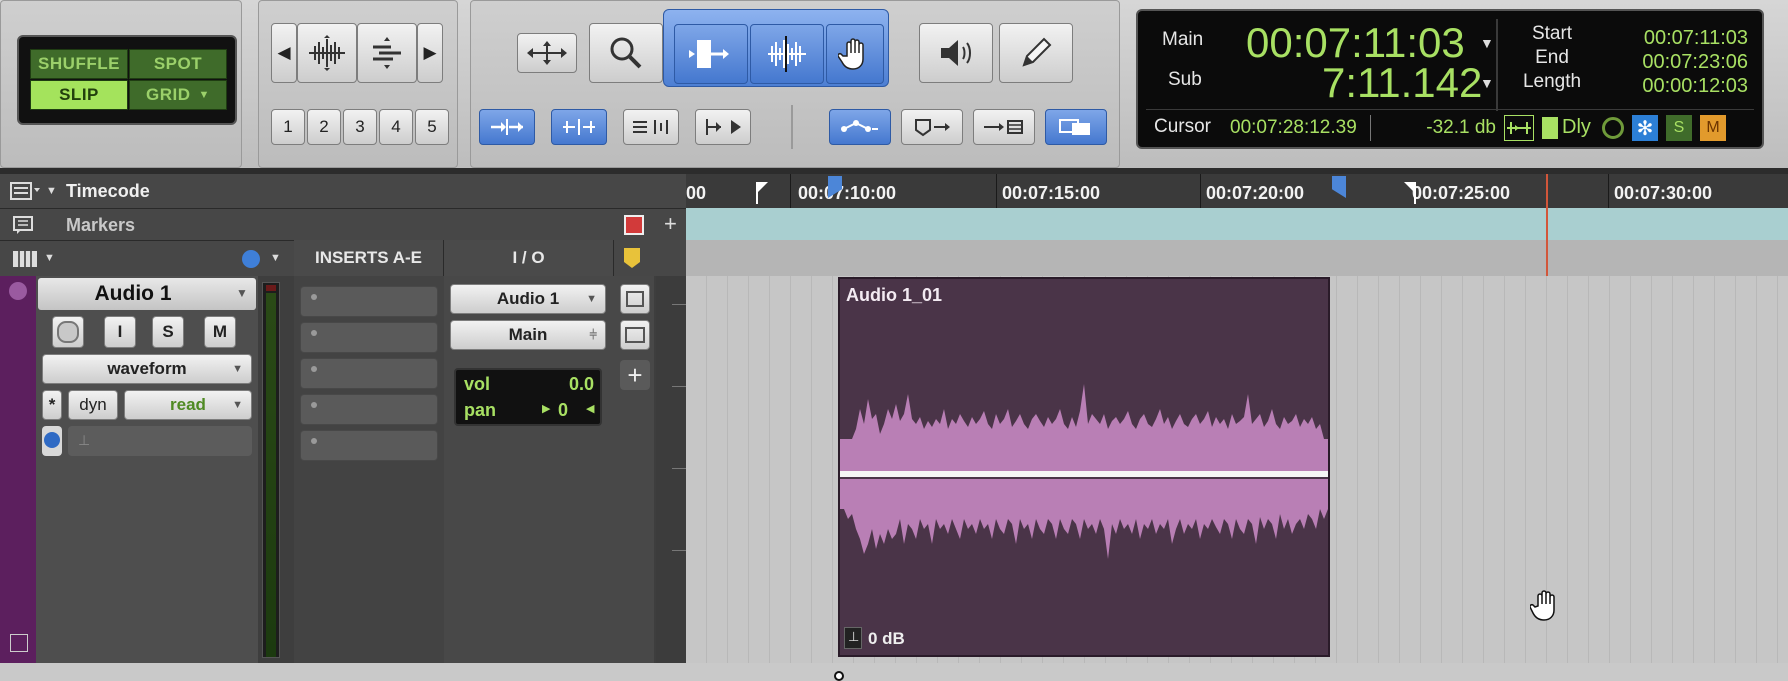  What do you see at coordinates (1036, 53) in the screenshot?
I see `pencil-tool-button` at bounding box center [1036, 53].